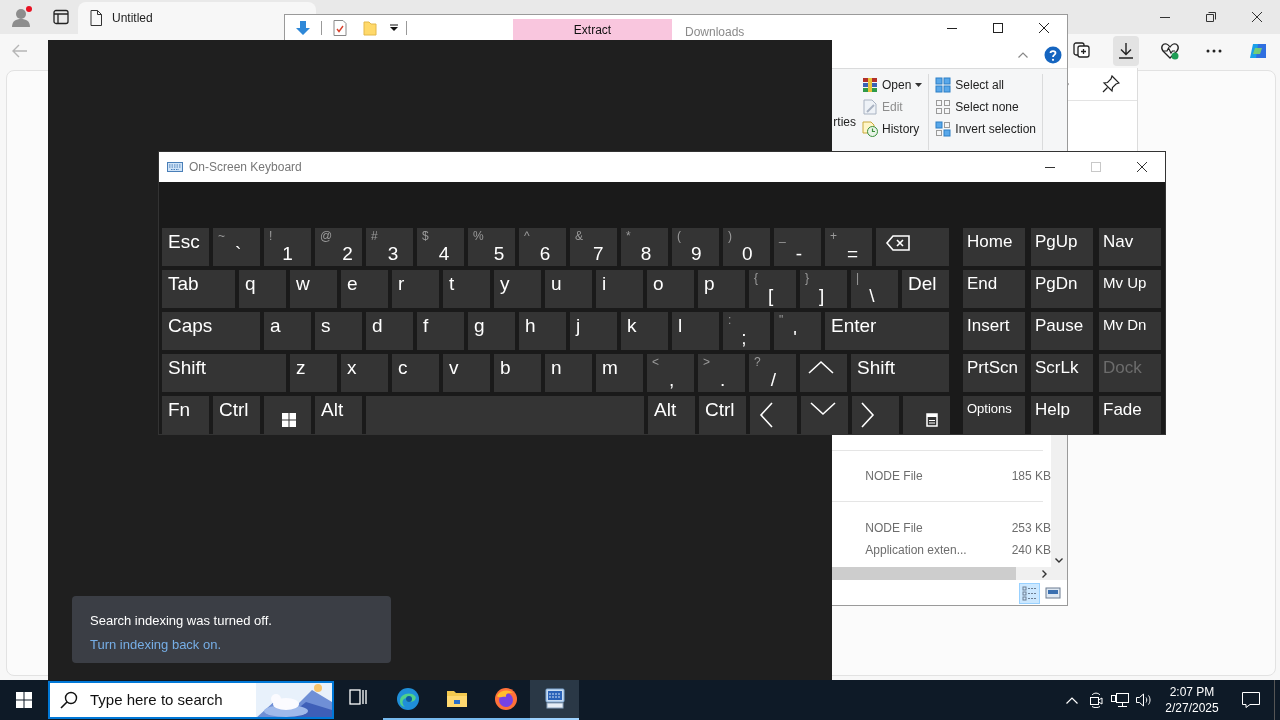 Image resolution: width=1280 pixels, height=720 pixels. What do you see at coordinates (568, 289) in the screenshot?
I see `key: u` at bounding box center [568, 289].